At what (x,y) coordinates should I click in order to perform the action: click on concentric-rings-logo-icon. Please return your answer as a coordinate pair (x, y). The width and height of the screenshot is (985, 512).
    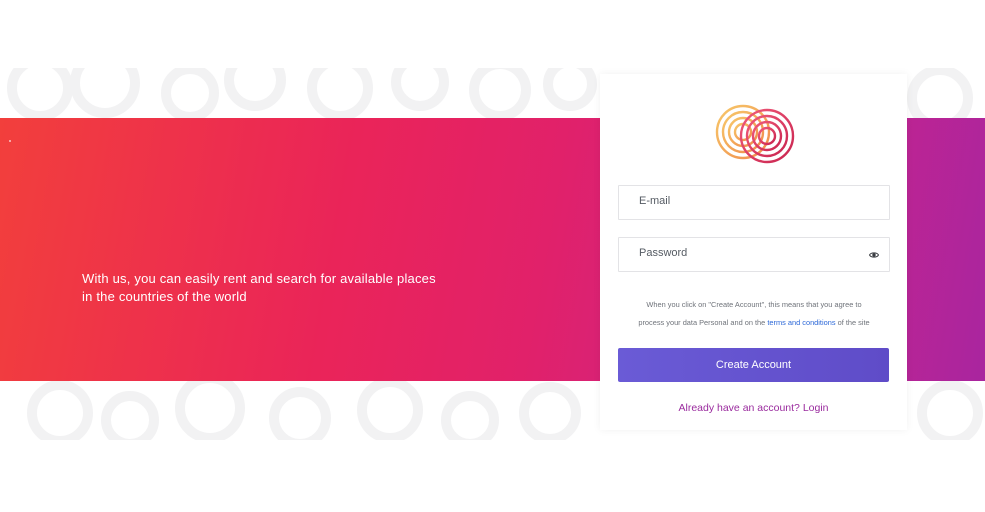
    Looking at the image, I should click on (755, 134).